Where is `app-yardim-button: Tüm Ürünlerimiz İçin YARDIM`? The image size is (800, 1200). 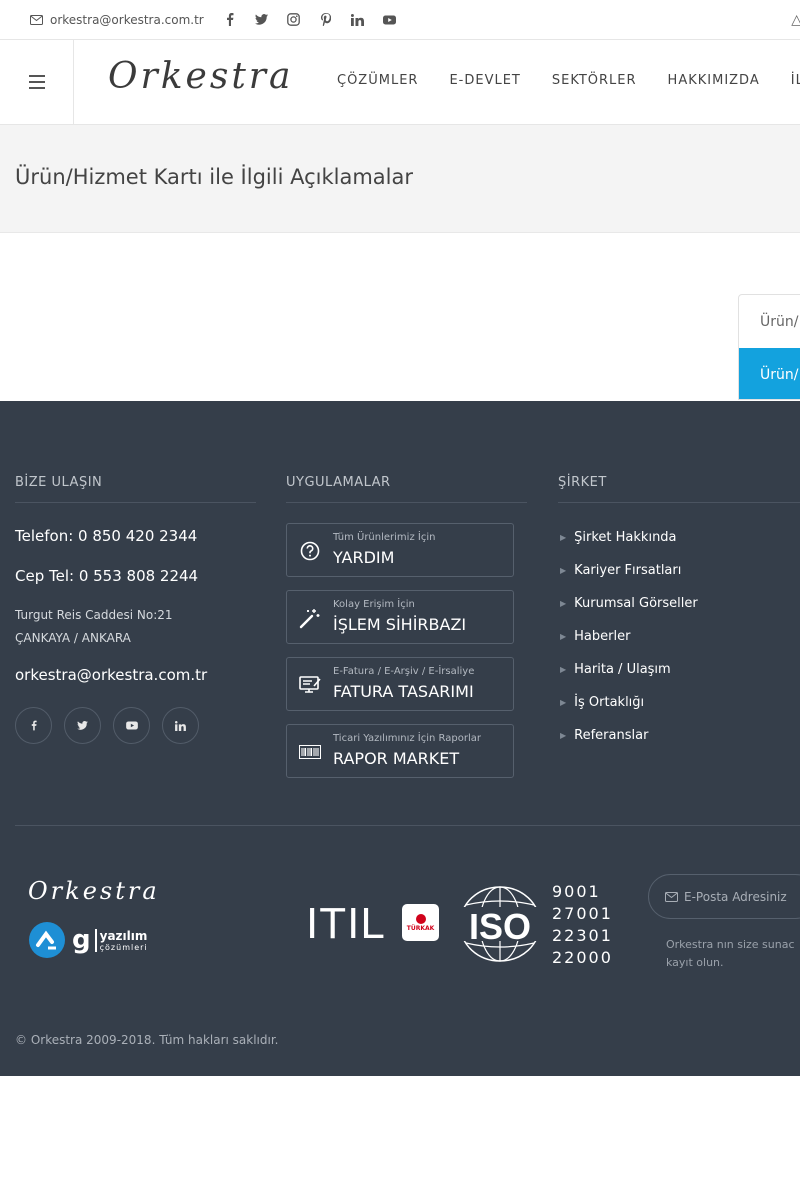
app-yardim-button: Tüm Ürünlerimiz İçin YARDIM is located at coordinates (400, 550).